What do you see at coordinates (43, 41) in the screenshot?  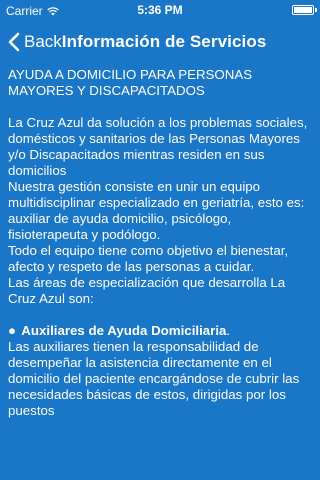 I see `back-label: Back` at bounding box center [43, 41].